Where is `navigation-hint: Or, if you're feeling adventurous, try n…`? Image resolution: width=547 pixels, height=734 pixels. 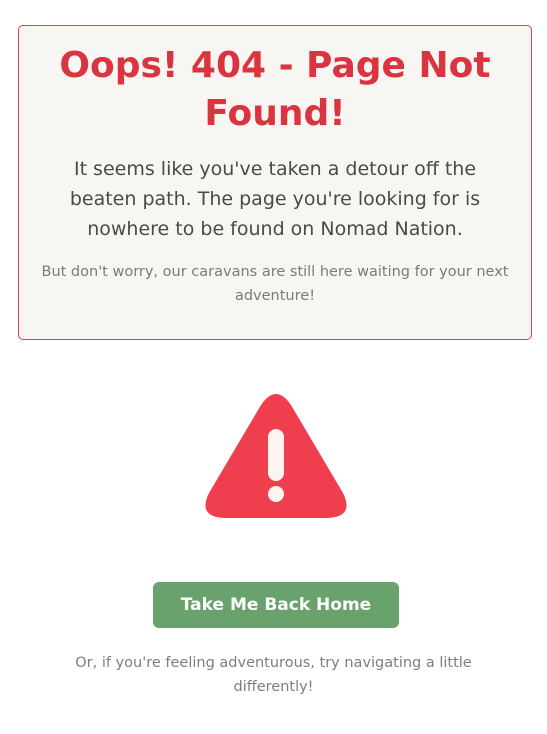 navigation-hint: Or, if you're feeling adventurous, try n… is located at coordinates (273, 675).